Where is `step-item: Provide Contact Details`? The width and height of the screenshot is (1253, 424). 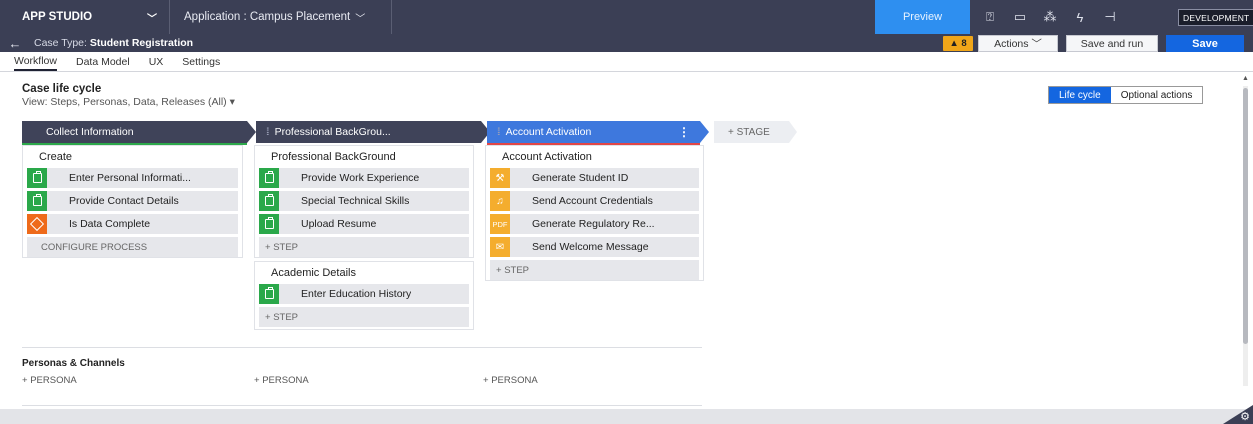
step-item: Provide Contact Details is located at coordinates (132, 201).